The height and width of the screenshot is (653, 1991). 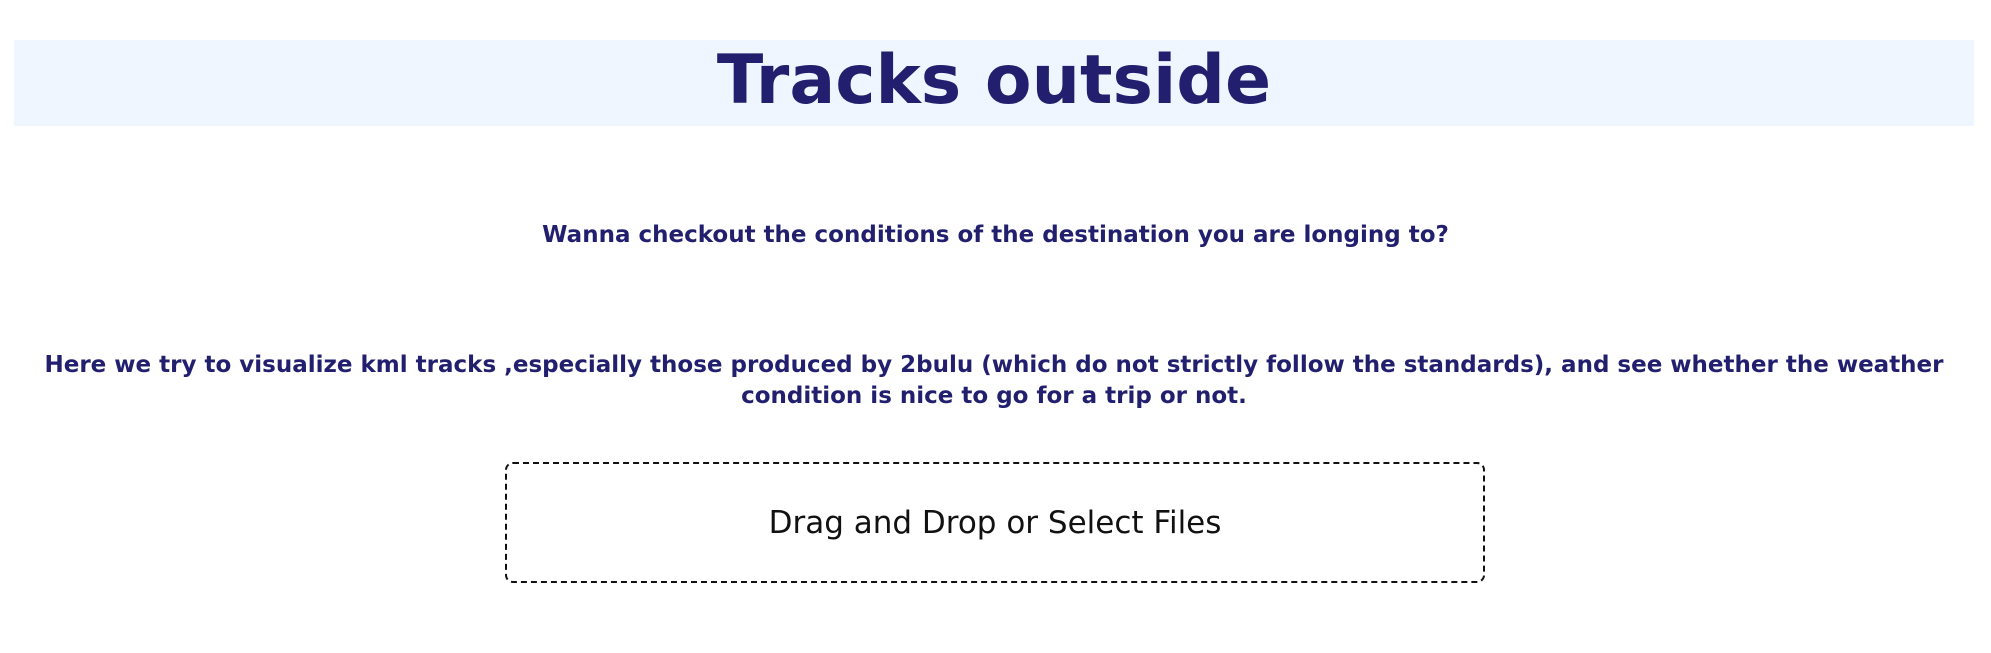 I want to click on file-dropzone: Drag and Drop or Select Files, so click(x=995, y=522).